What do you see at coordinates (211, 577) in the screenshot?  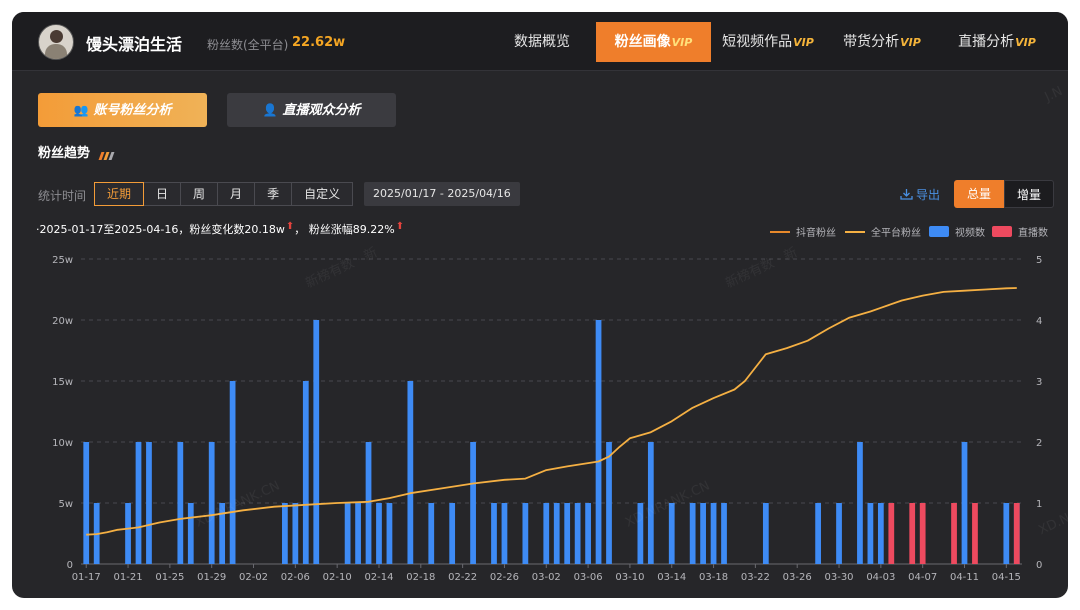 I see `x-tick-label: 01-29` at bounding box center [211, 577].